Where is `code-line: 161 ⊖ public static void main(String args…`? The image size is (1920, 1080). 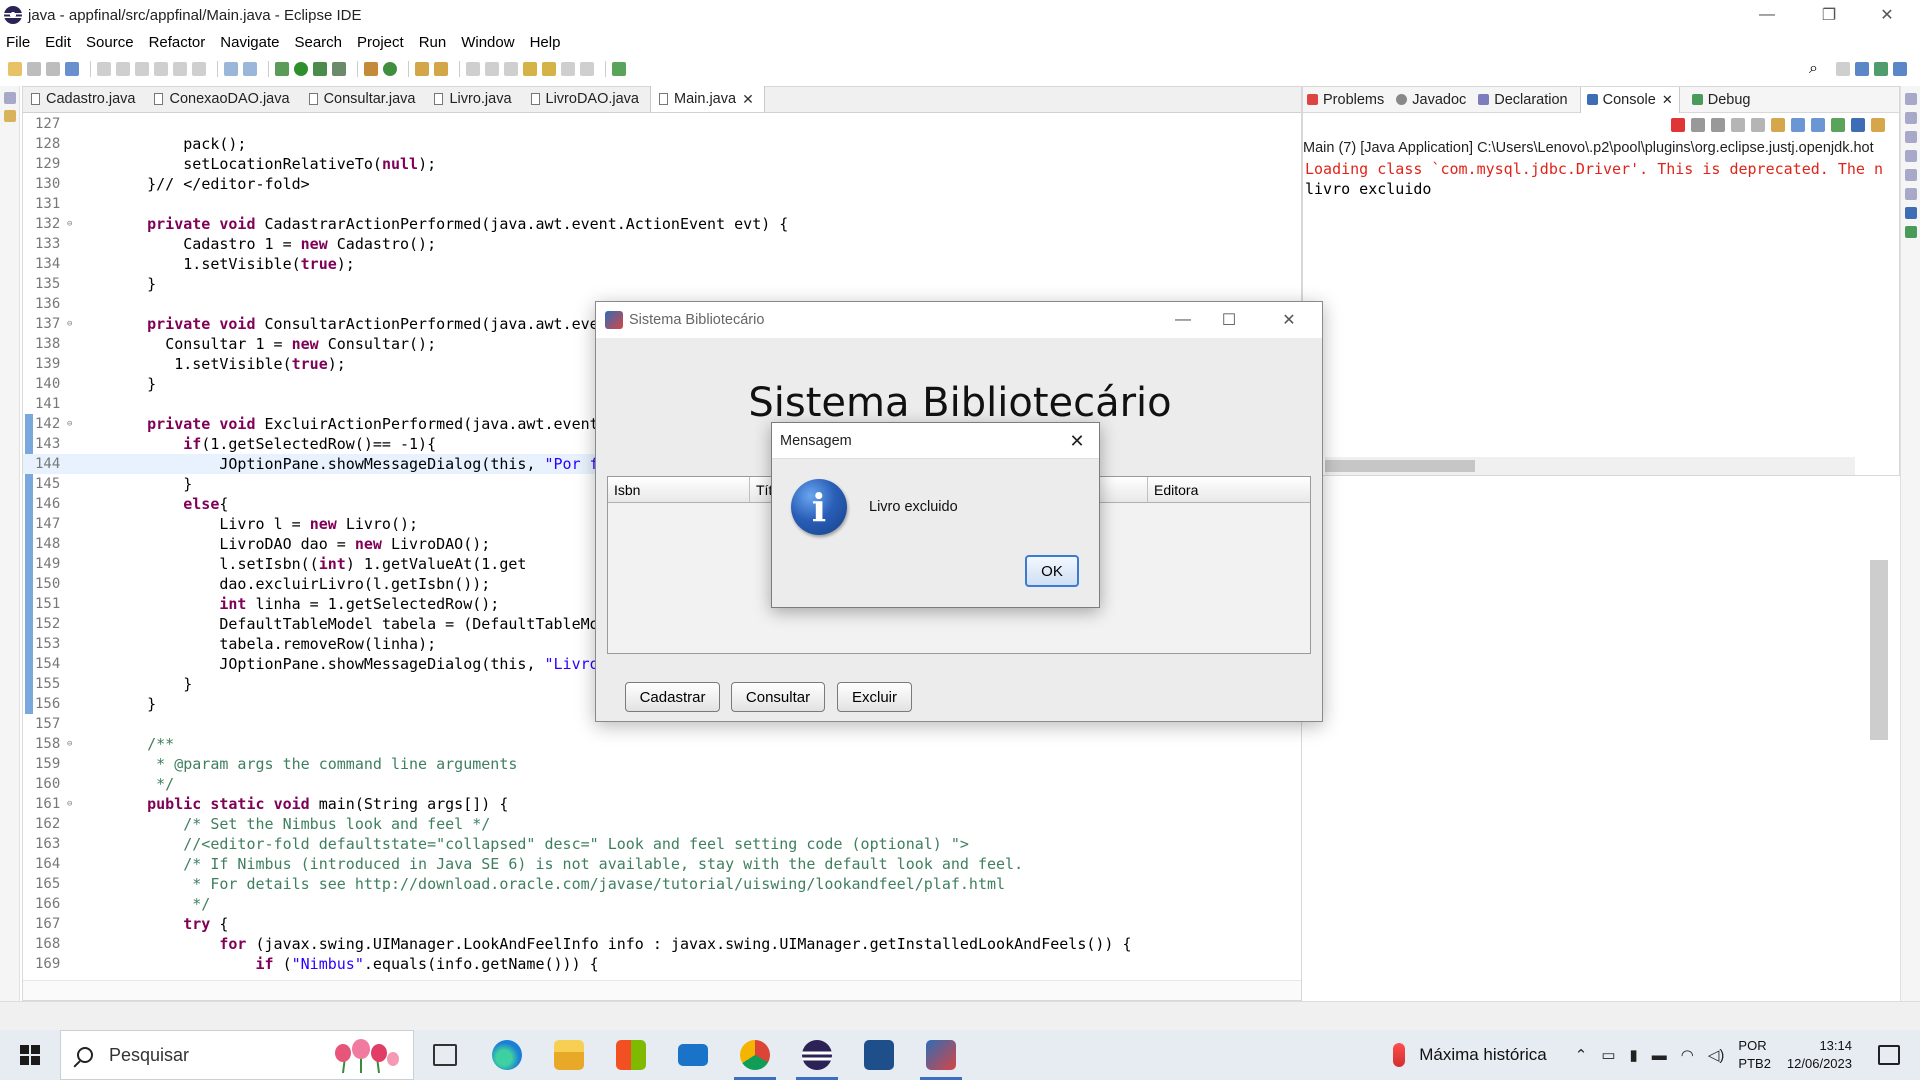 code-line: 161 ⊖ public static void main(String args… is located at coordinates (662, 804).